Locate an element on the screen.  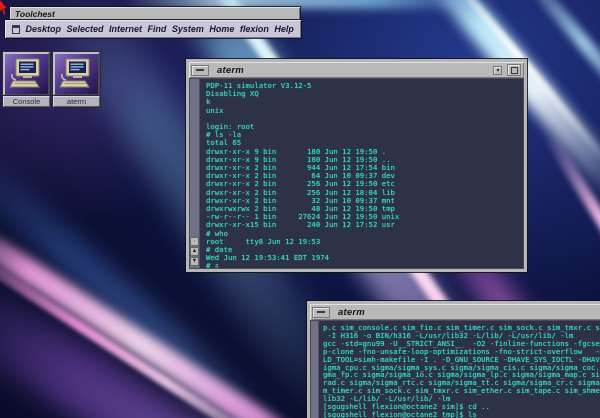
maximize-button is located at coordinates (514, 70).